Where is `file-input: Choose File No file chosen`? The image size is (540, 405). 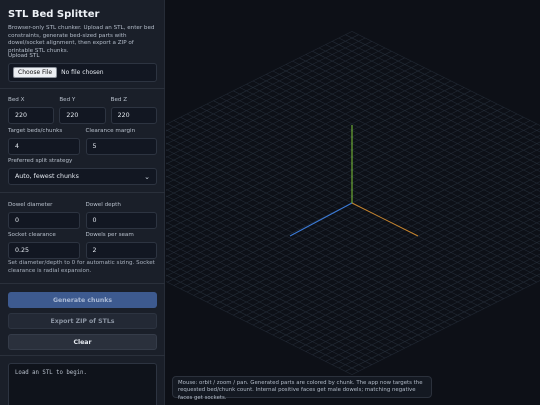 file-input: Choose File No file chosen is located at coordinates (82, 72).